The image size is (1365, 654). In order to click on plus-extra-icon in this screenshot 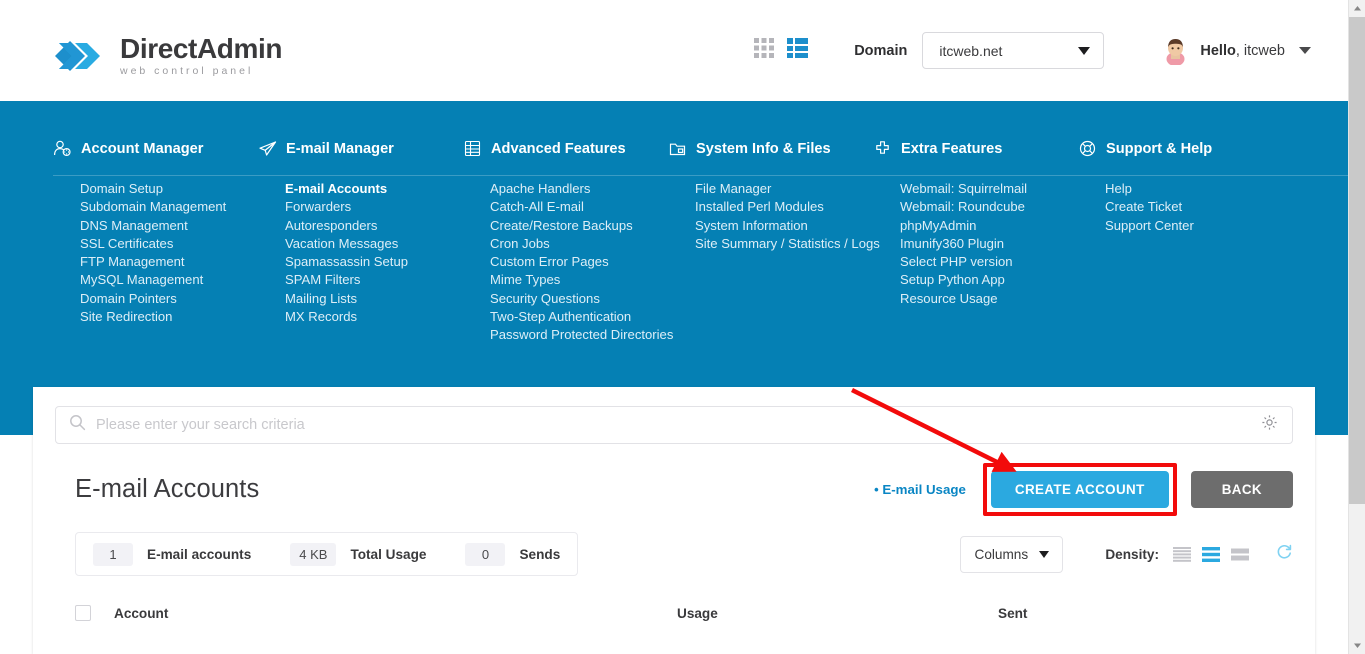, I will do `click(882, 148)`.